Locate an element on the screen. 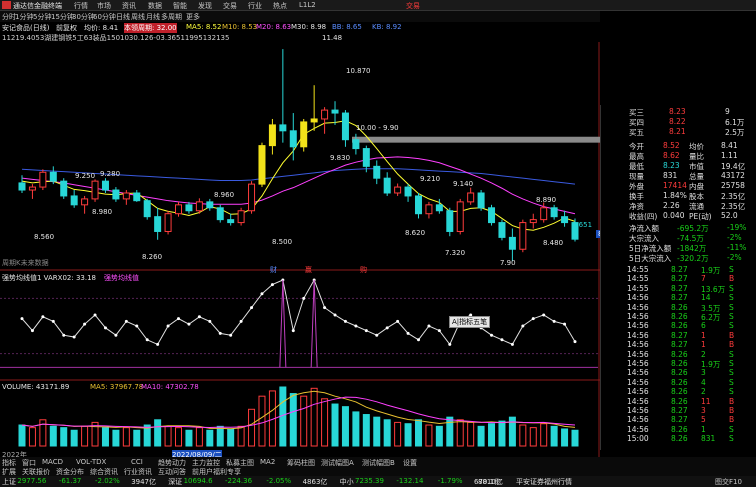  ma10-value: M10: 8.53 is located at coordinates (240, 27).